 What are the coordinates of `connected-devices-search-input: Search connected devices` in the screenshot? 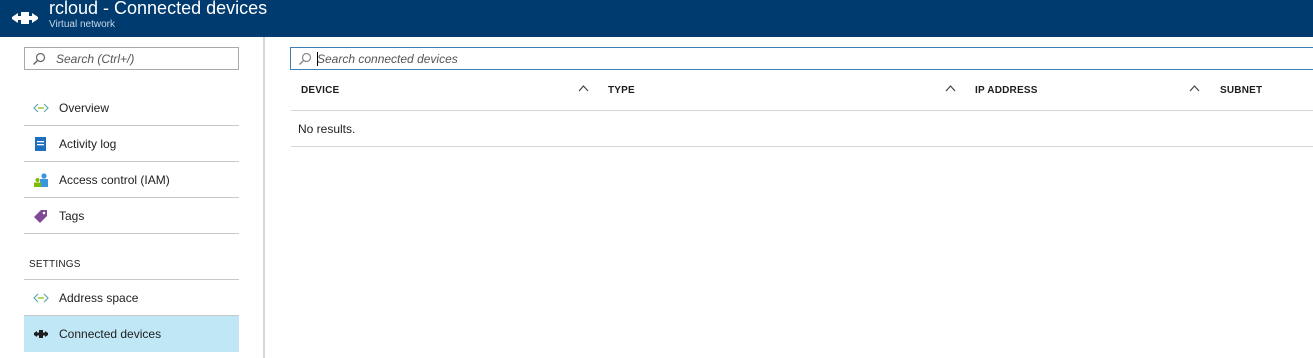 It's located at (801, 58).